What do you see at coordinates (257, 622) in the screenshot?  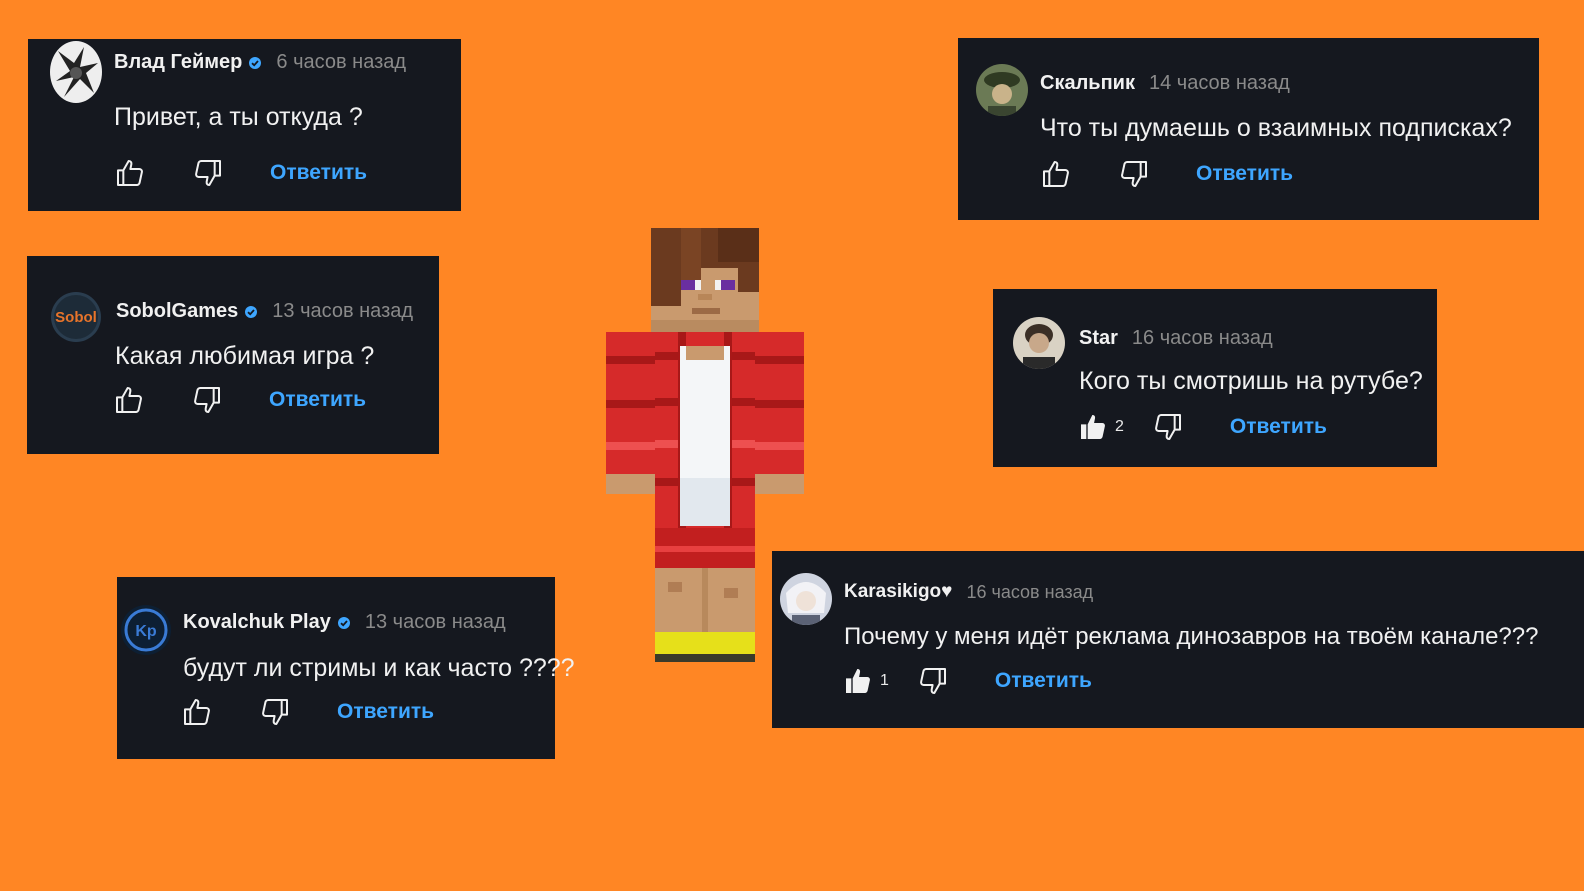 I see `author-name: Kovalchuk Play` at bounding box center [257, 622].